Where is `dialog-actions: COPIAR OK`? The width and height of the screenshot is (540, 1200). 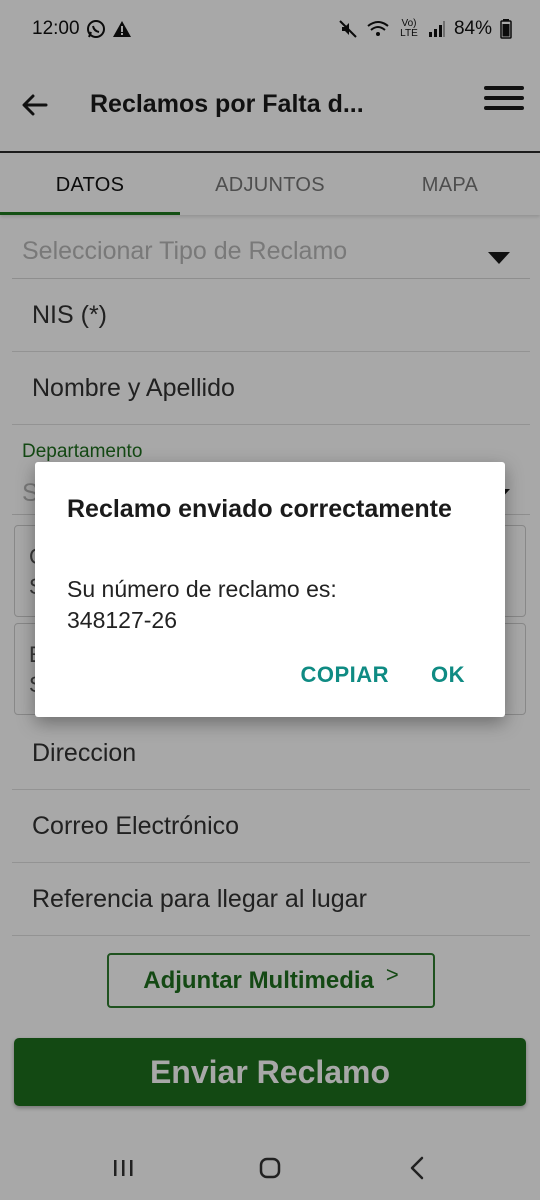 dialog-actions: COPIAR OK is located at coordinates (382, 675).